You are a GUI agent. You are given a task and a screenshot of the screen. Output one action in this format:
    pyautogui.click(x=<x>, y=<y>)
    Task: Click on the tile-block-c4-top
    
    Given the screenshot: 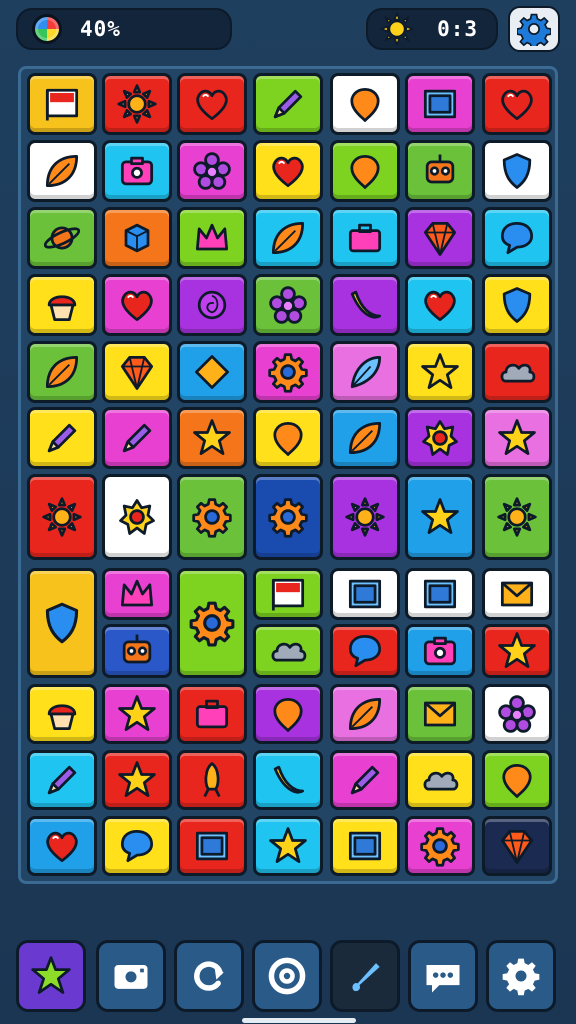 What is the action you would take?
    pyautogui.click(x=288, y=594)
    